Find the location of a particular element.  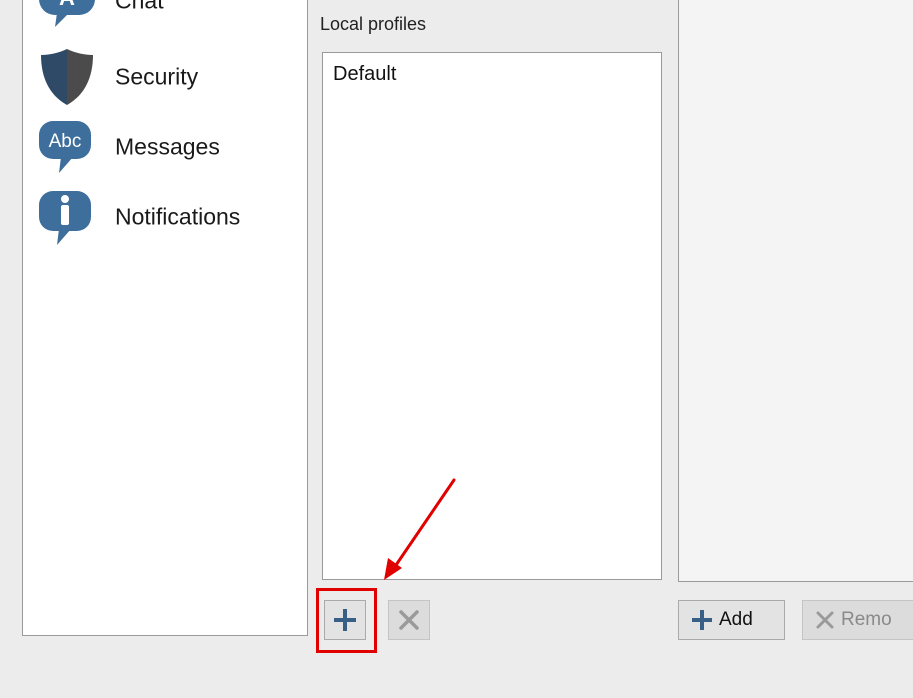

annotation-arrow is located at coordinates (420, 529).